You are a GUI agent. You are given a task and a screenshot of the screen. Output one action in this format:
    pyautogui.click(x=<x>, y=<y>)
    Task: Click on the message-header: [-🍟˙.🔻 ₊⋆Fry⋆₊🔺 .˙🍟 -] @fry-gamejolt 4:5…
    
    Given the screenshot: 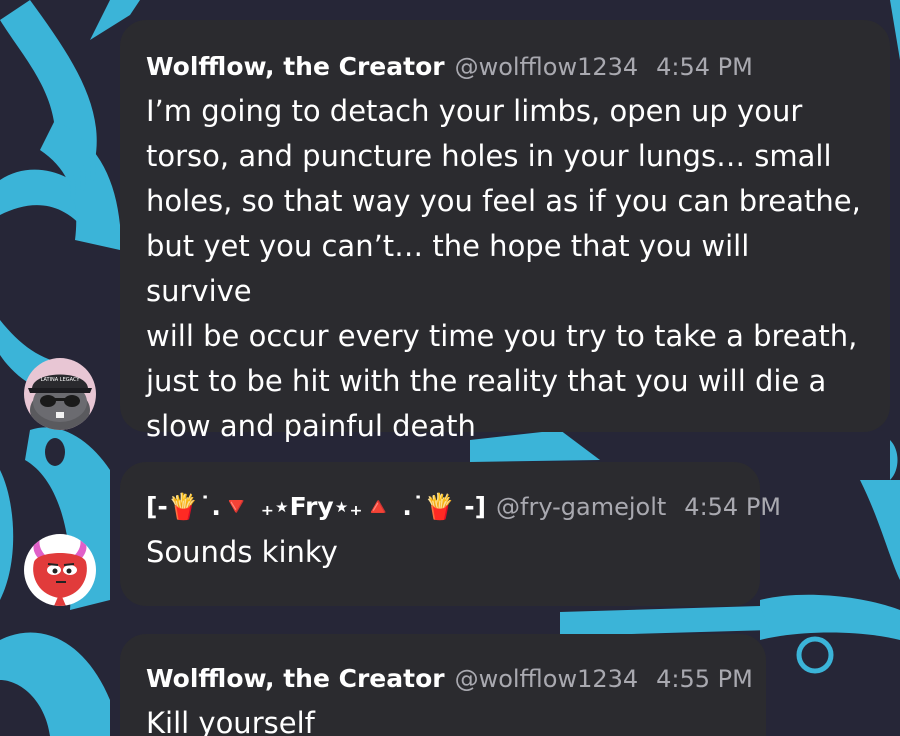 What is the action you would take?
    pyautogui.click(x=463, y=492)
    